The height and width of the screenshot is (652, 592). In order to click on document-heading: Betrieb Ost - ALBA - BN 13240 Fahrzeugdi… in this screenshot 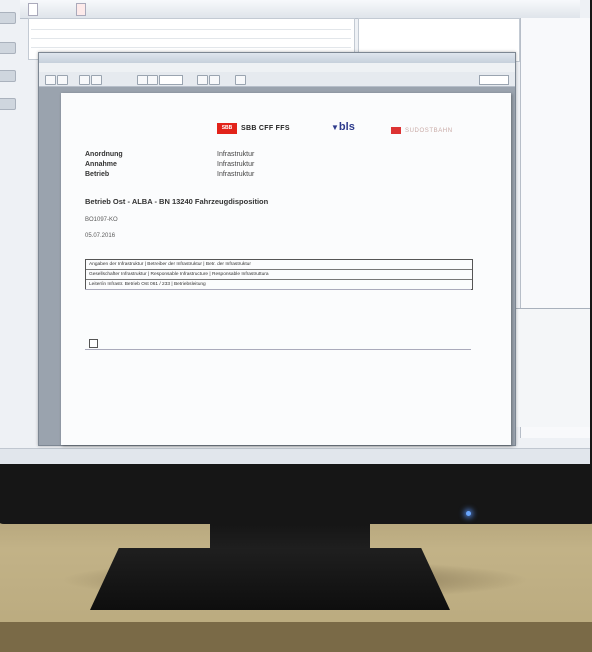, I will do `click(177, 201)`.